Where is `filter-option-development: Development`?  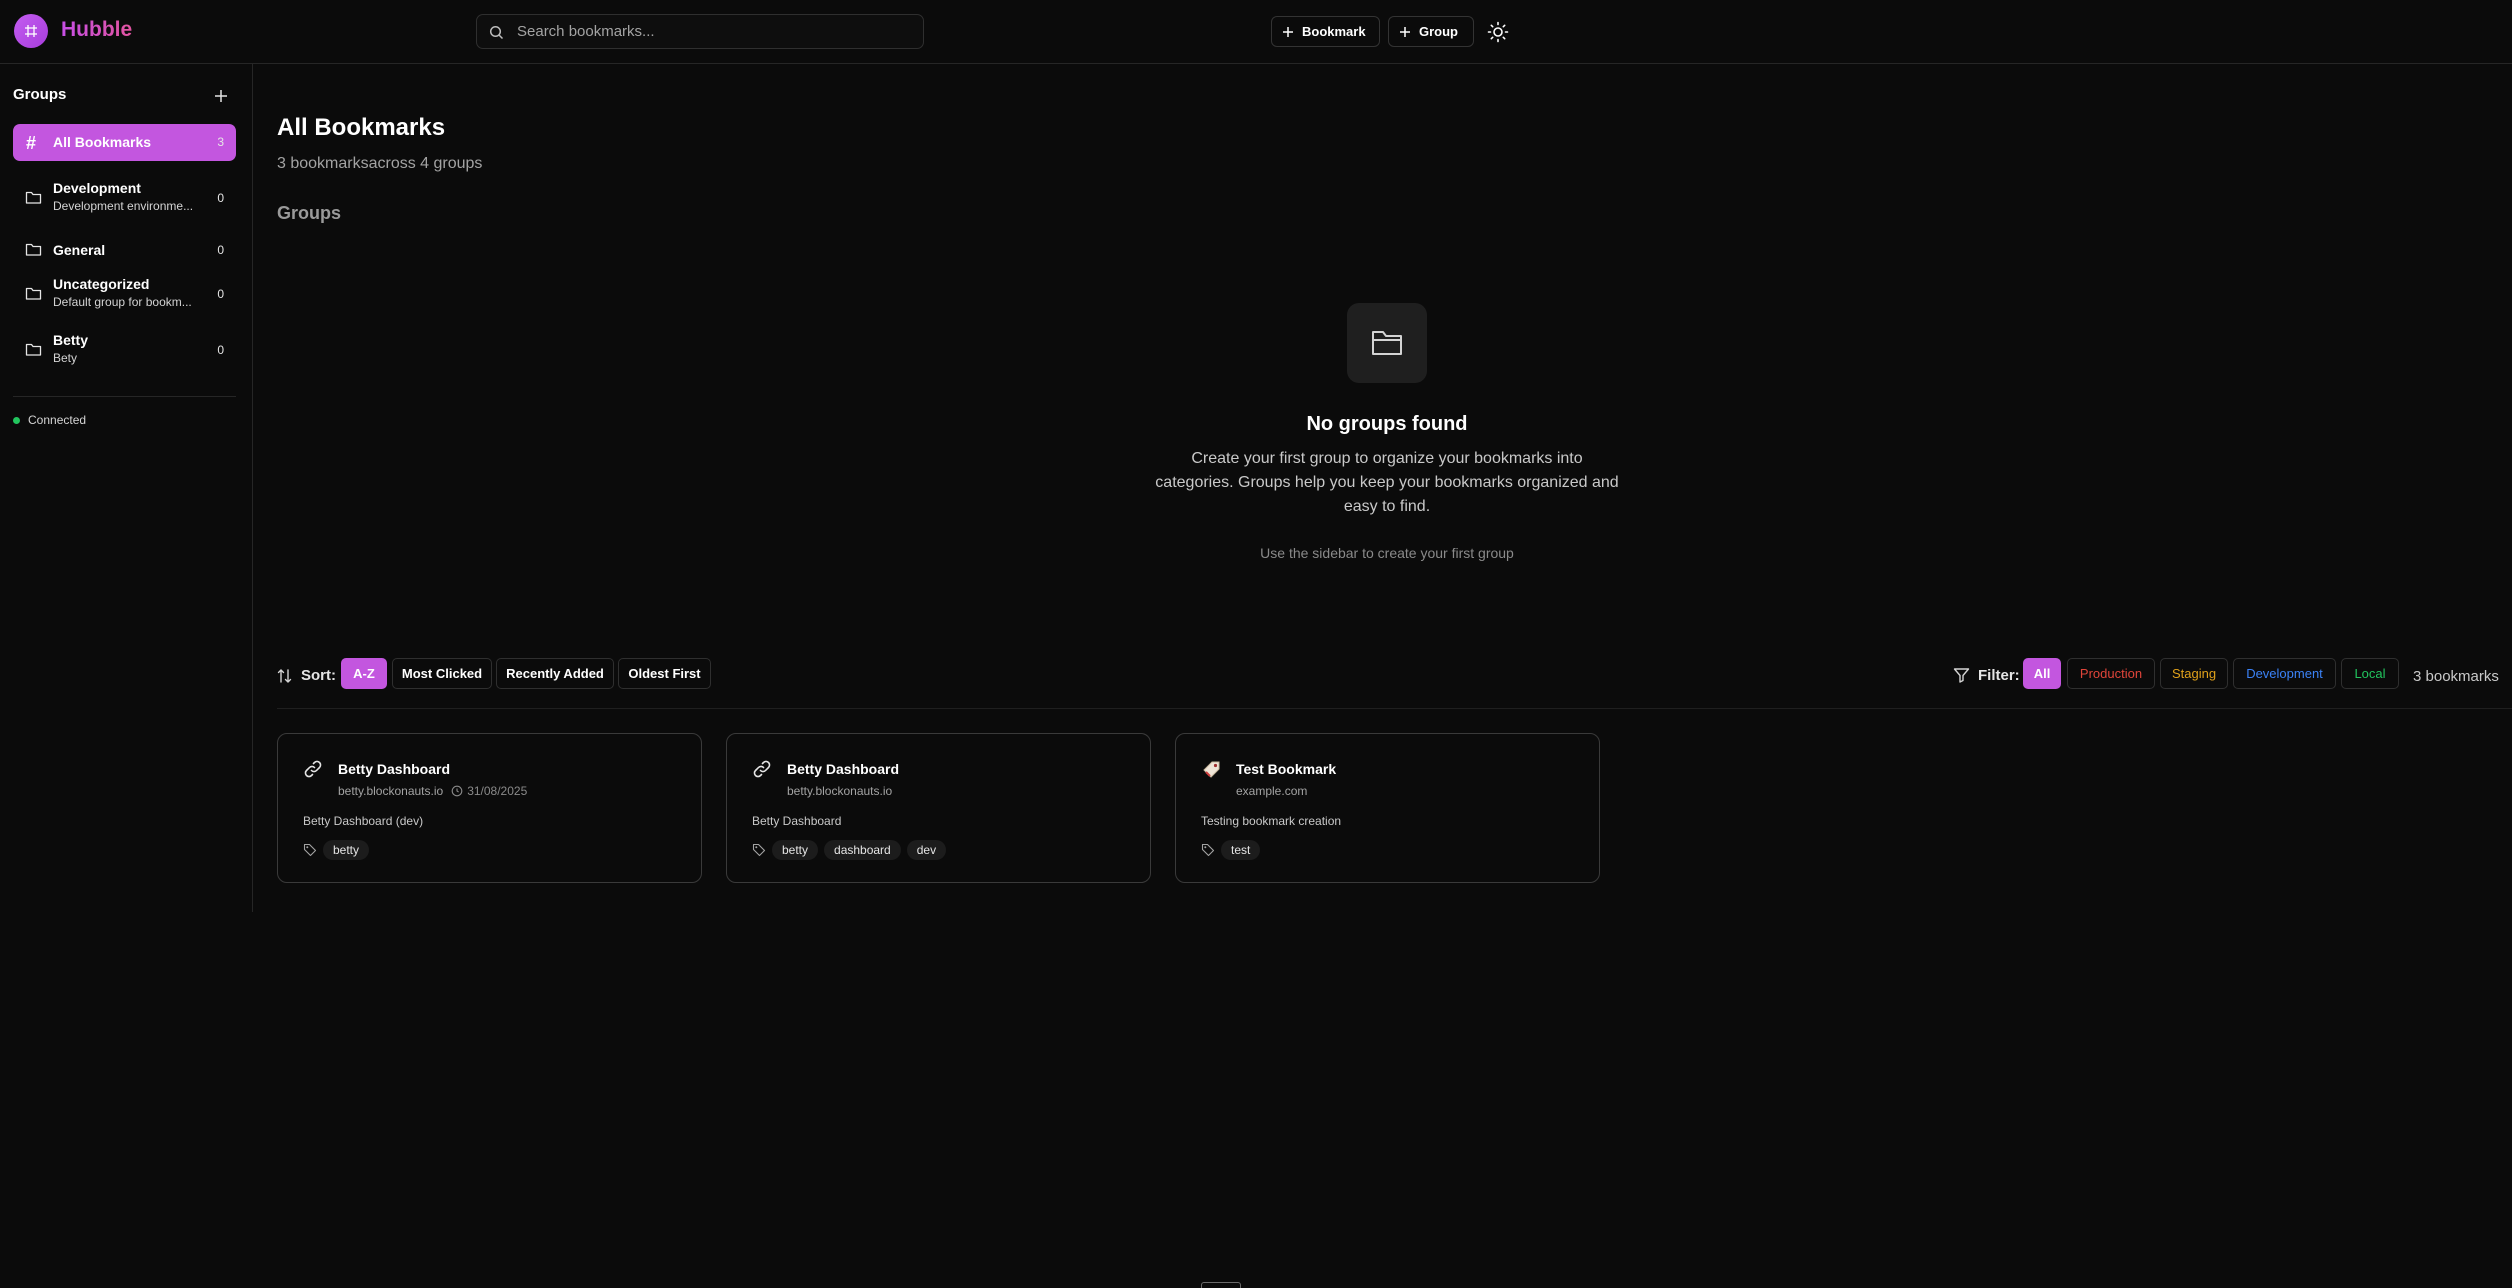
filter-option-development: Development is located at coordinates (2284, 673).